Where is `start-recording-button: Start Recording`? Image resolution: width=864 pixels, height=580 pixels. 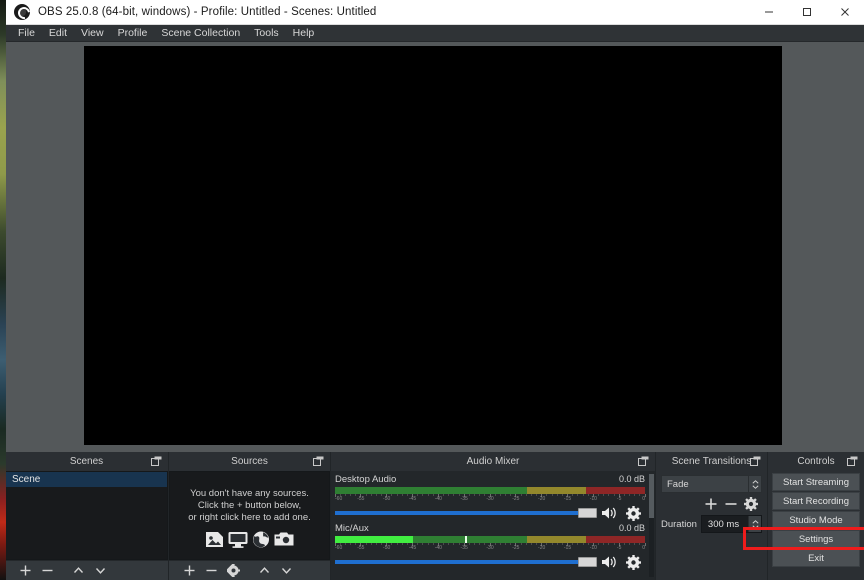
start-recording-button: Start Recording is located at coordinates (816, 501).